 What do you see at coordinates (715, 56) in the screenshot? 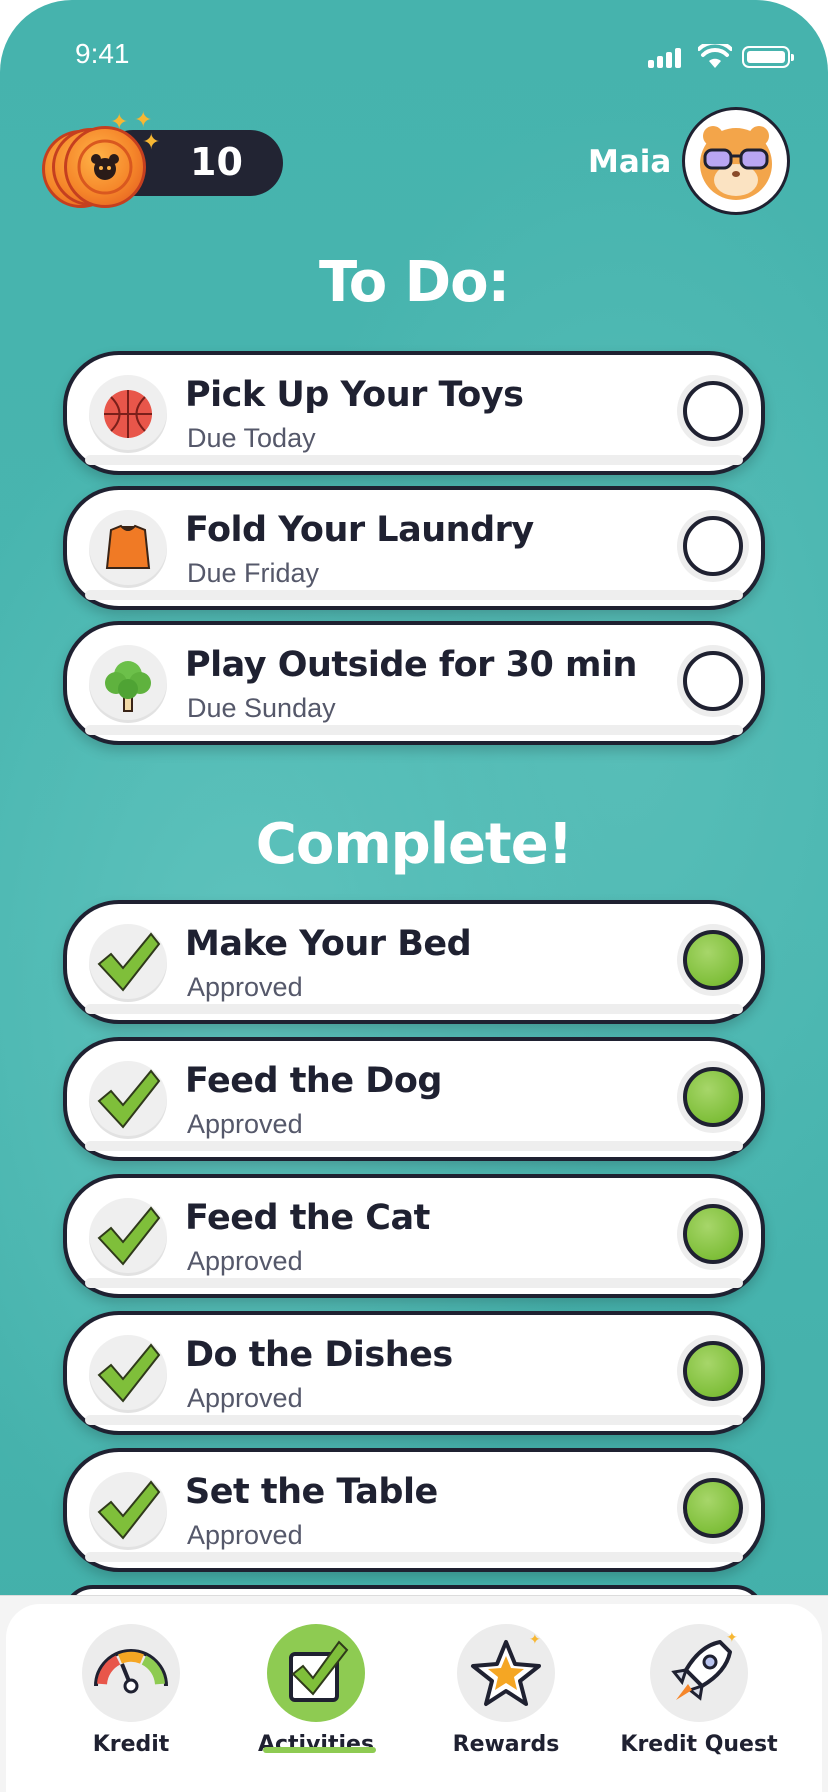
I see `wifi-icon` at bounding box center [715, 56].